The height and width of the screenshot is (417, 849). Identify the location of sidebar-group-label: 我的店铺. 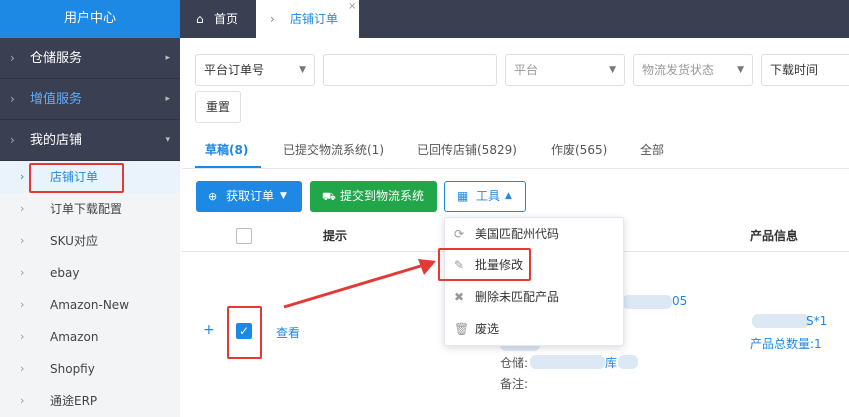
(56, 140).